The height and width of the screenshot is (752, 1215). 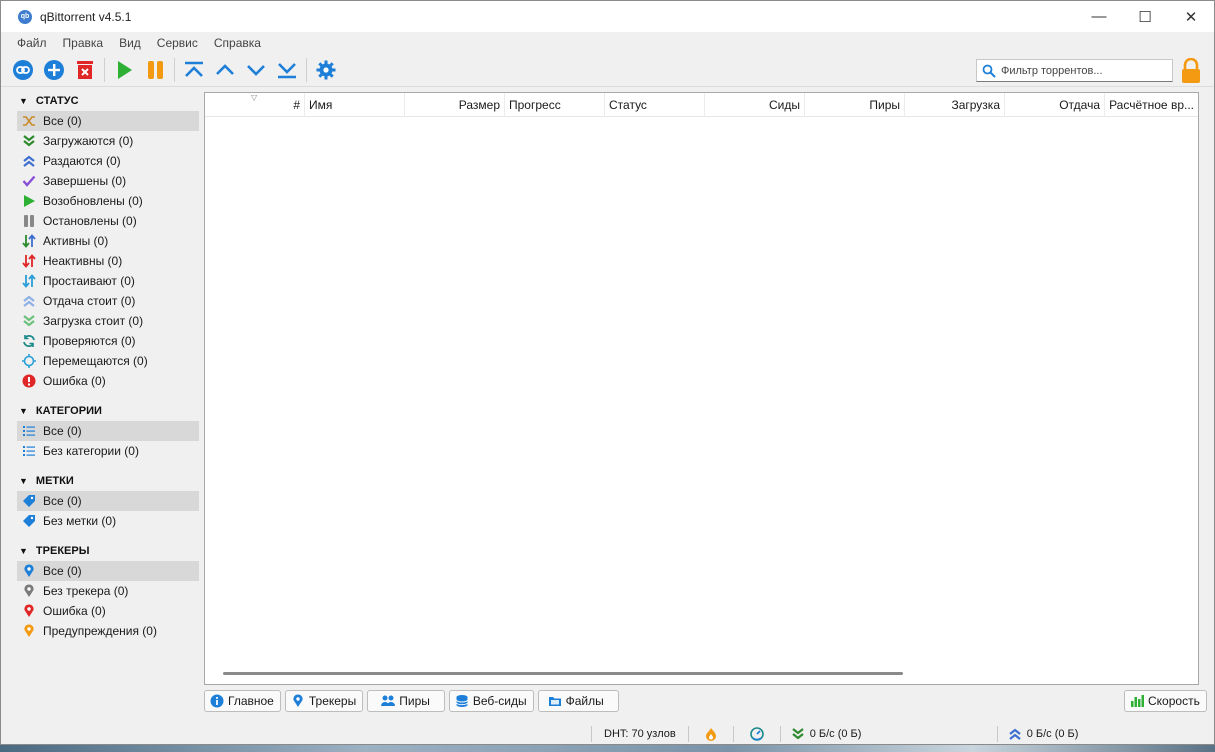 I want to click on sidebar-item-tag-all: Все (0), so click(x=108, y=501).